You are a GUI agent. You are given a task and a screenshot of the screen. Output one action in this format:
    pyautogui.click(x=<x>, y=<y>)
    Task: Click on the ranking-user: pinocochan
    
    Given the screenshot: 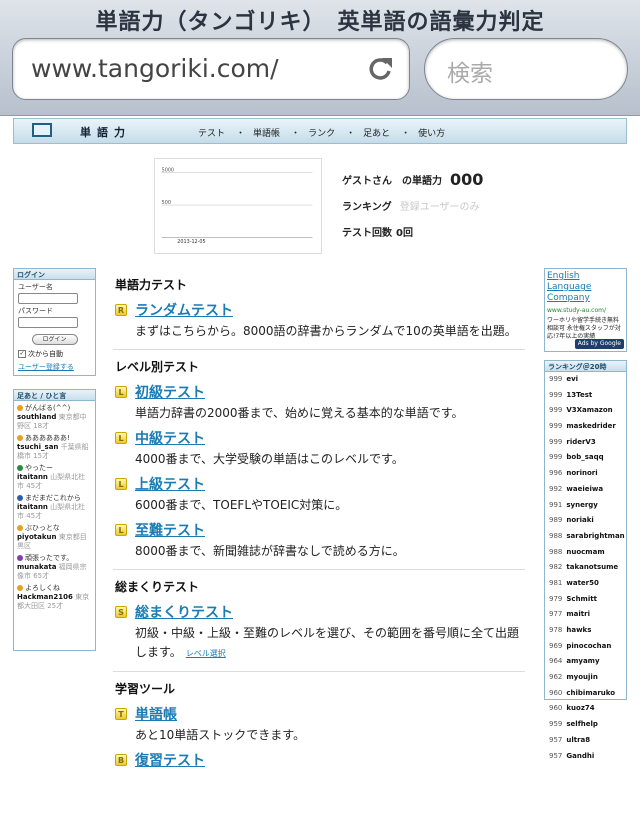 What is the action you would take?
    pyautogui.click(x=588, y=646)
    